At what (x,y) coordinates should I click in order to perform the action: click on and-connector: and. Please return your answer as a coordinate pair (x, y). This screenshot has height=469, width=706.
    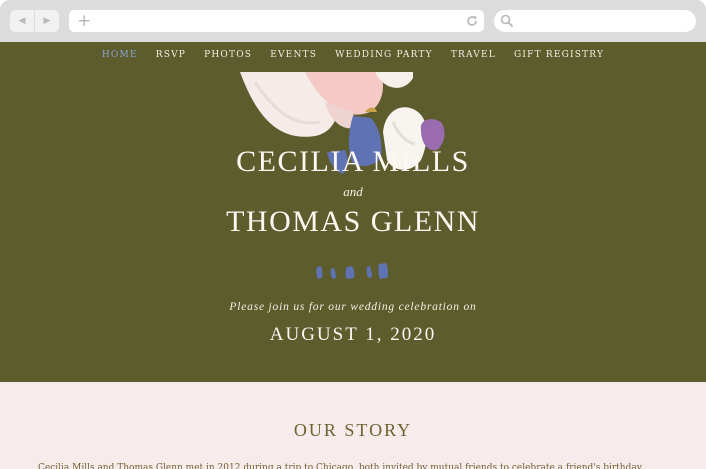
    Looking at the image, I should click on (353, 191).